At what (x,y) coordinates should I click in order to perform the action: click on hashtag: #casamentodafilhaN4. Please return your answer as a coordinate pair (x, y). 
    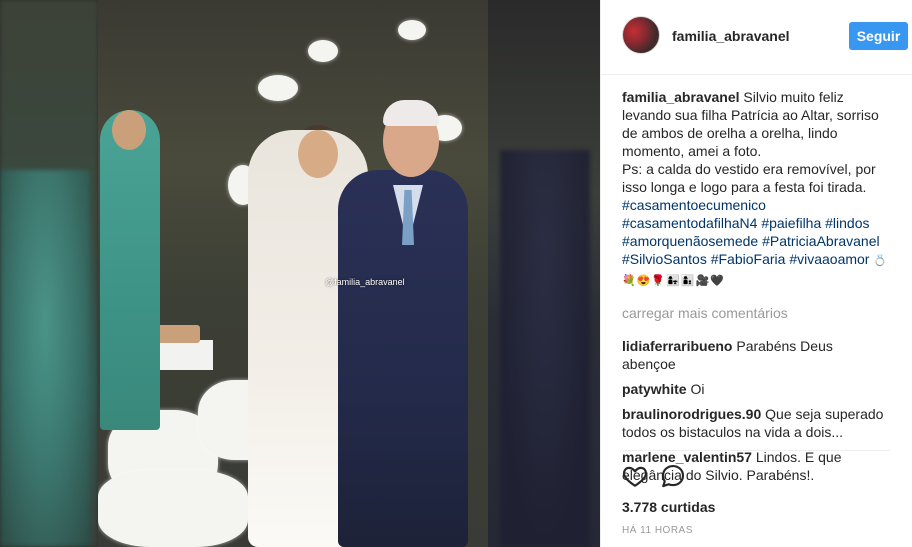
    Looking at the image, I should click on (689, 223).